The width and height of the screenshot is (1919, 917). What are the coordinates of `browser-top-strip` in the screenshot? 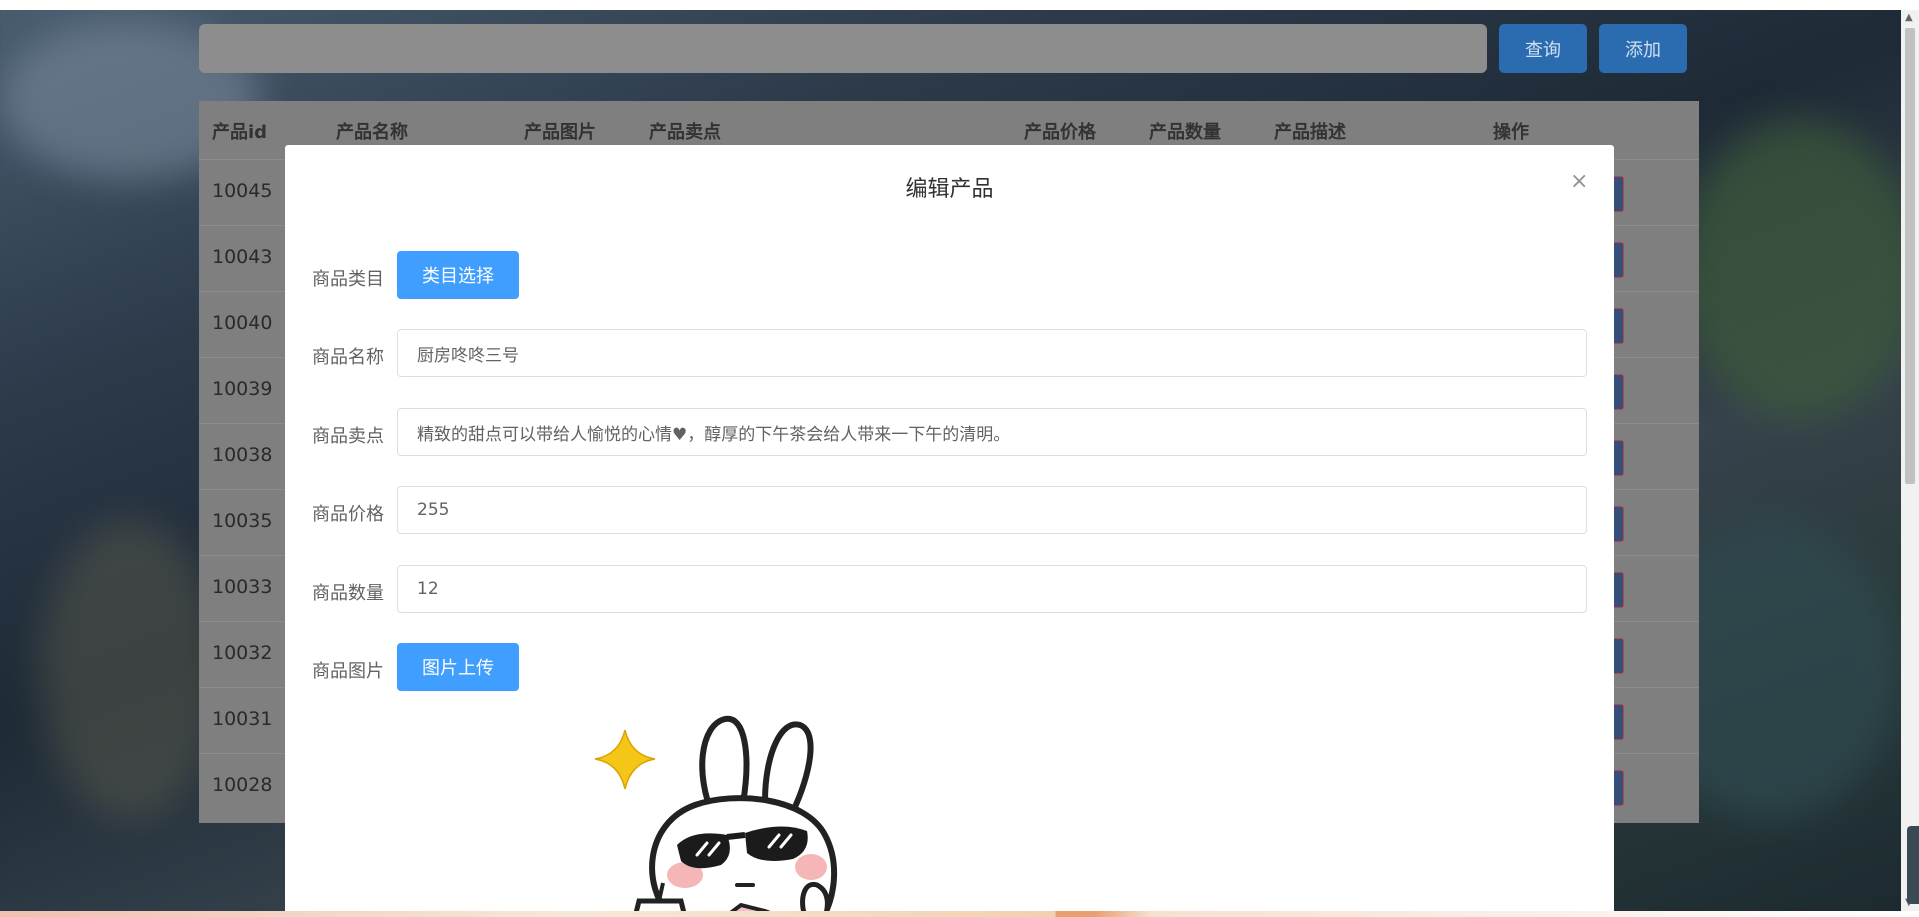 It's located at (959, 5).